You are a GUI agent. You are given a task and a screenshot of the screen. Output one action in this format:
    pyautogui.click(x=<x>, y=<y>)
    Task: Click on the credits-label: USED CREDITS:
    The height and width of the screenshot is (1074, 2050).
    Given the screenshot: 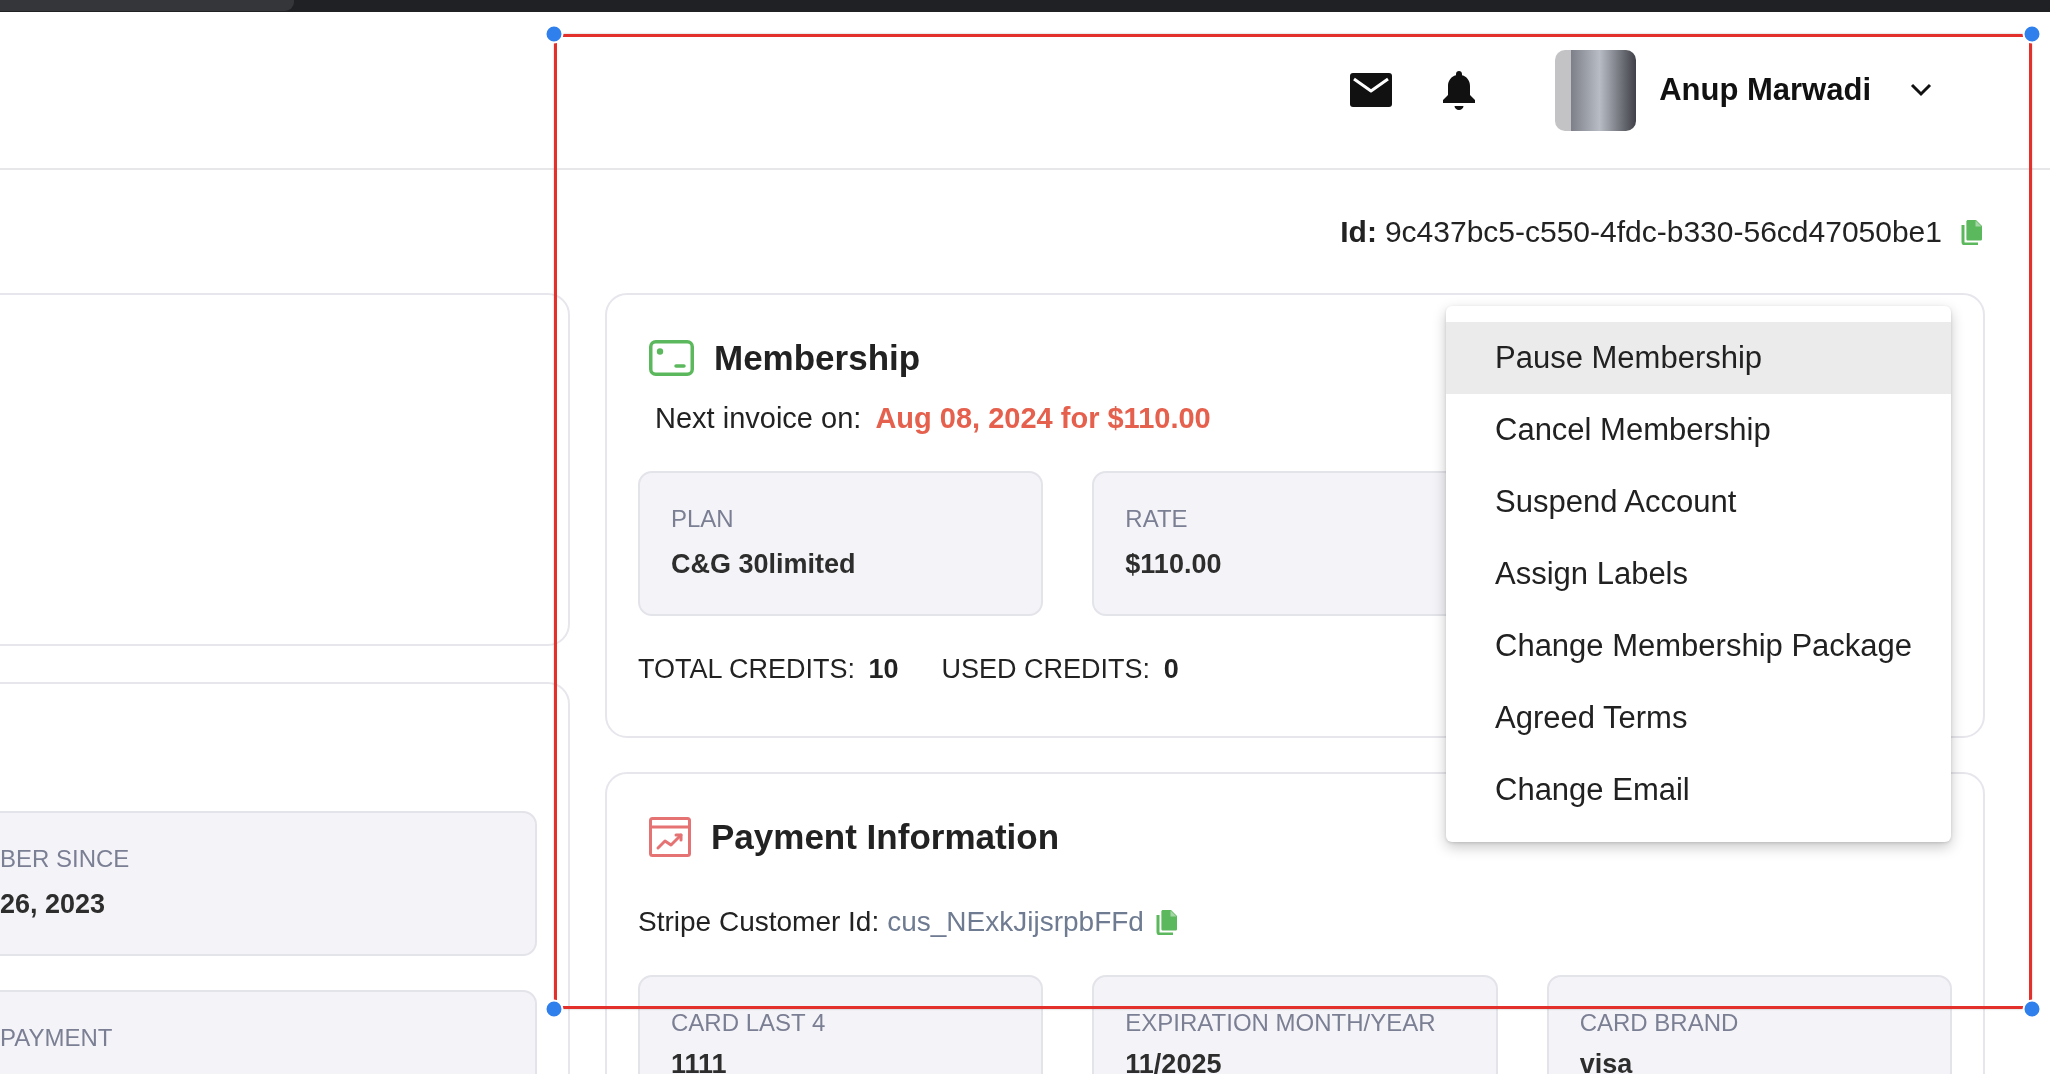 What is the action you would take?
    pyautogui.click(x=1046, y=669)
    